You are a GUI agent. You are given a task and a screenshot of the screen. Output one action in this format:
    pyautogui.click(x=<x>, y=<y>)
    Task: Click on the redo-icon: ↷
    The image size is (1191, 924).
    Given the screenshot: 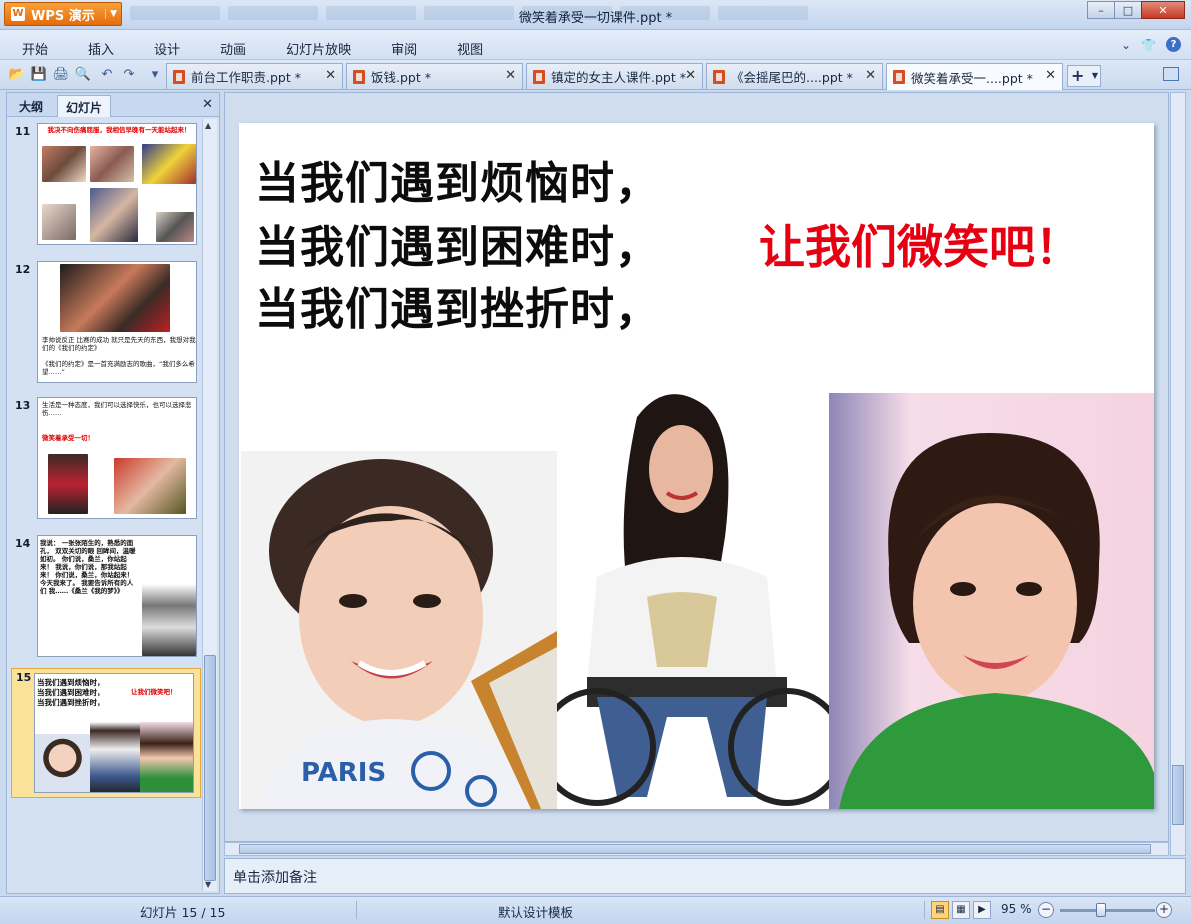 What is the action you would take?
    pyautogui.click(x=129, y=75)
    